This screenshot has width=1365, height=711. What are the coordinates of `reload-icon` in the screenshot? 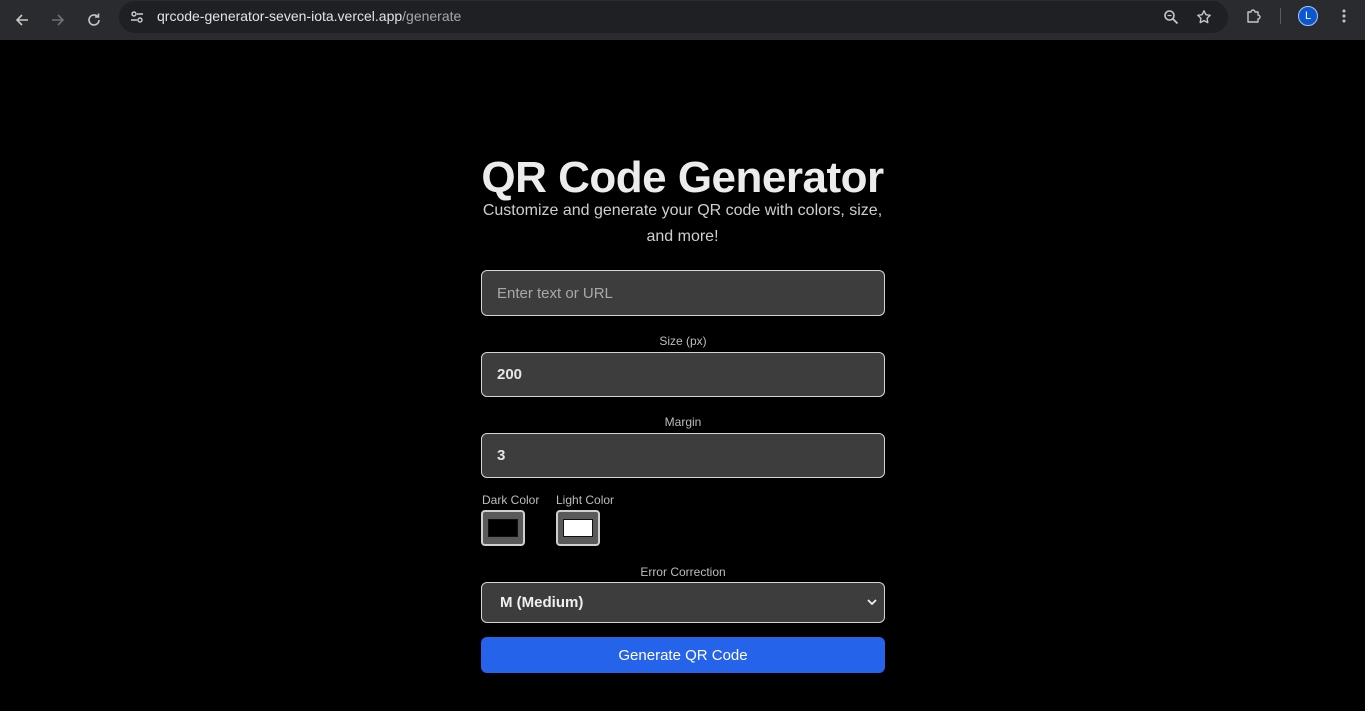 It's located at (94, 19).